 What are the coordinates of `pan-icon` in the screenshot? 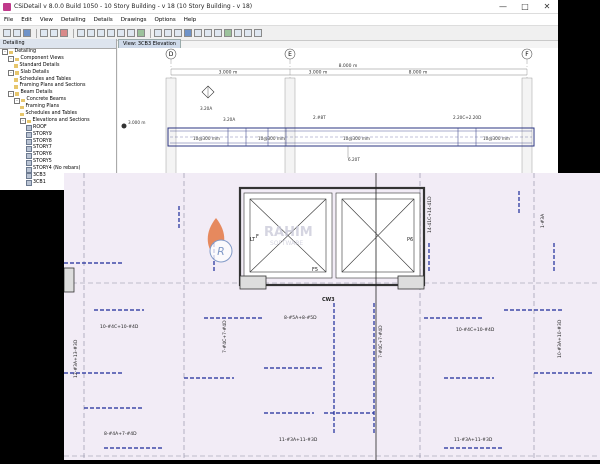 It's located at (91, 33).